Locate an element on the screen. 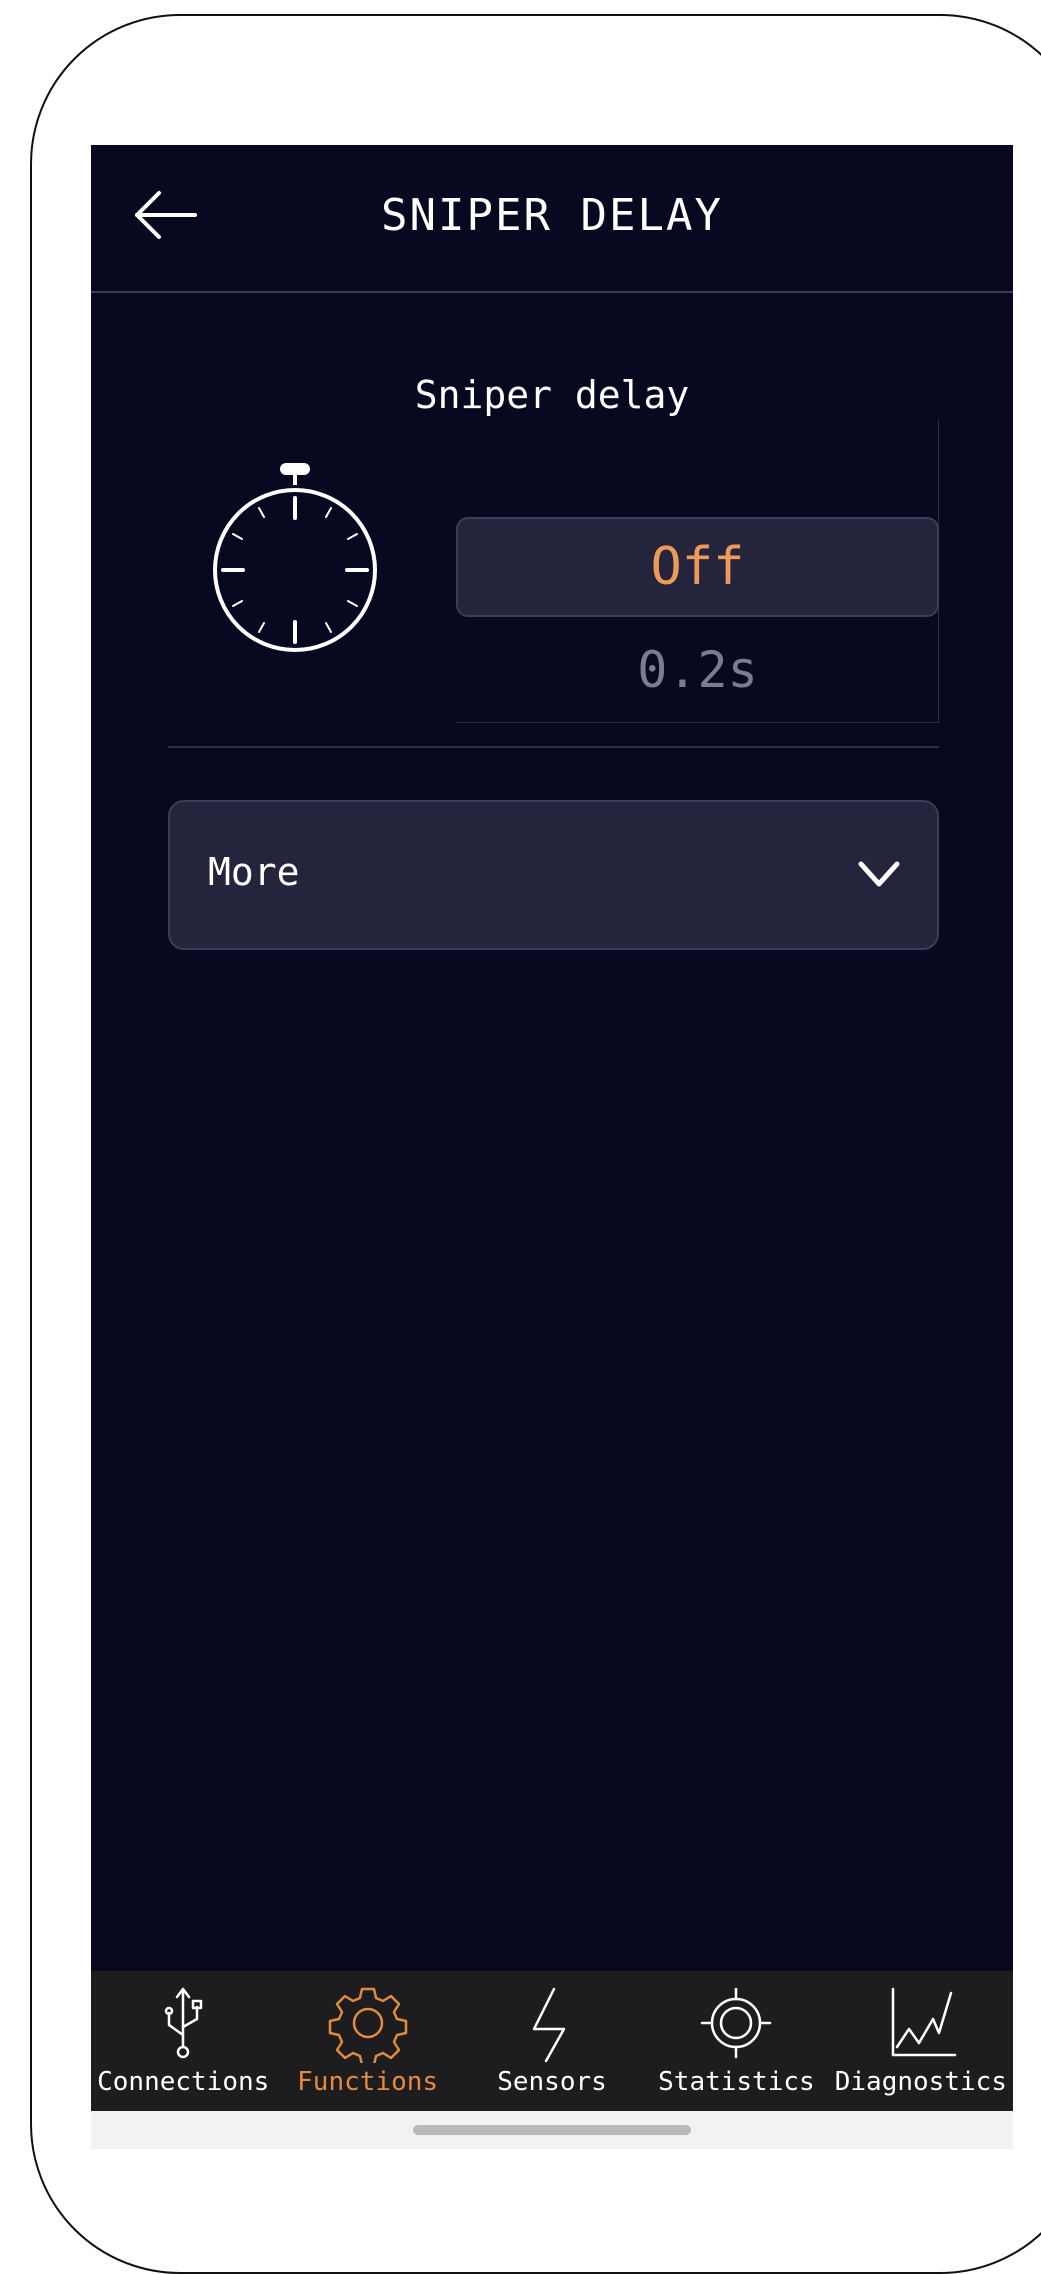 This screenshot has height=2274, width=1041. page-title: SNIPER DELAY is located at coordinates (552, 215).